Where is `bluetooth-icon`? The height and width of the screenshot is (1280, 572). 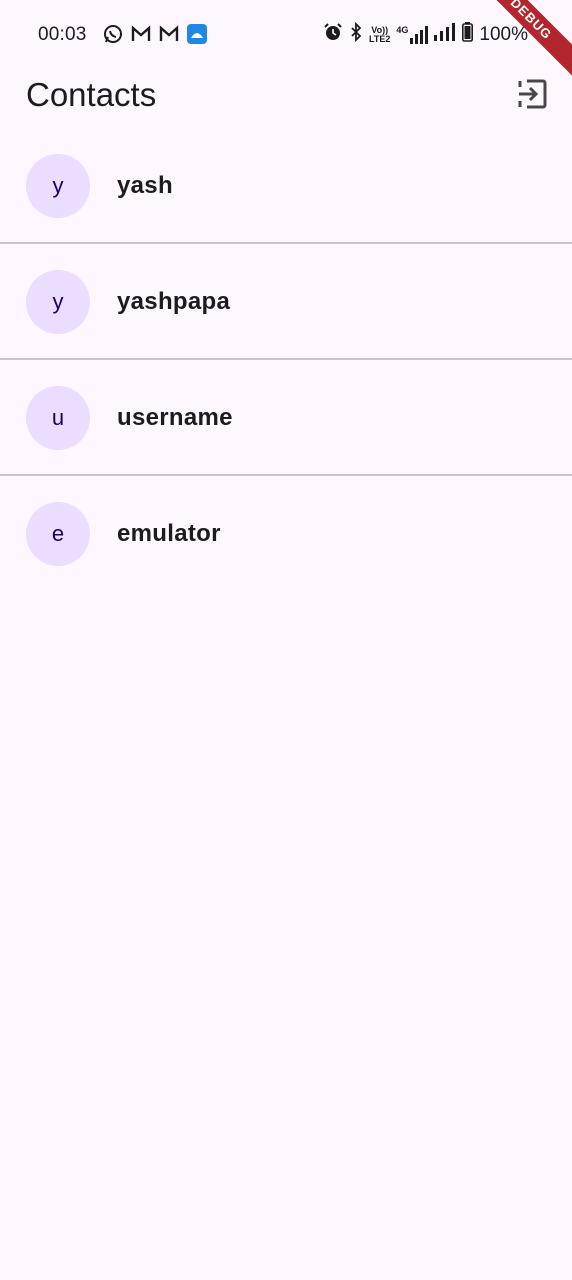 bluetooth-icon is located at coordinates (356, 34).